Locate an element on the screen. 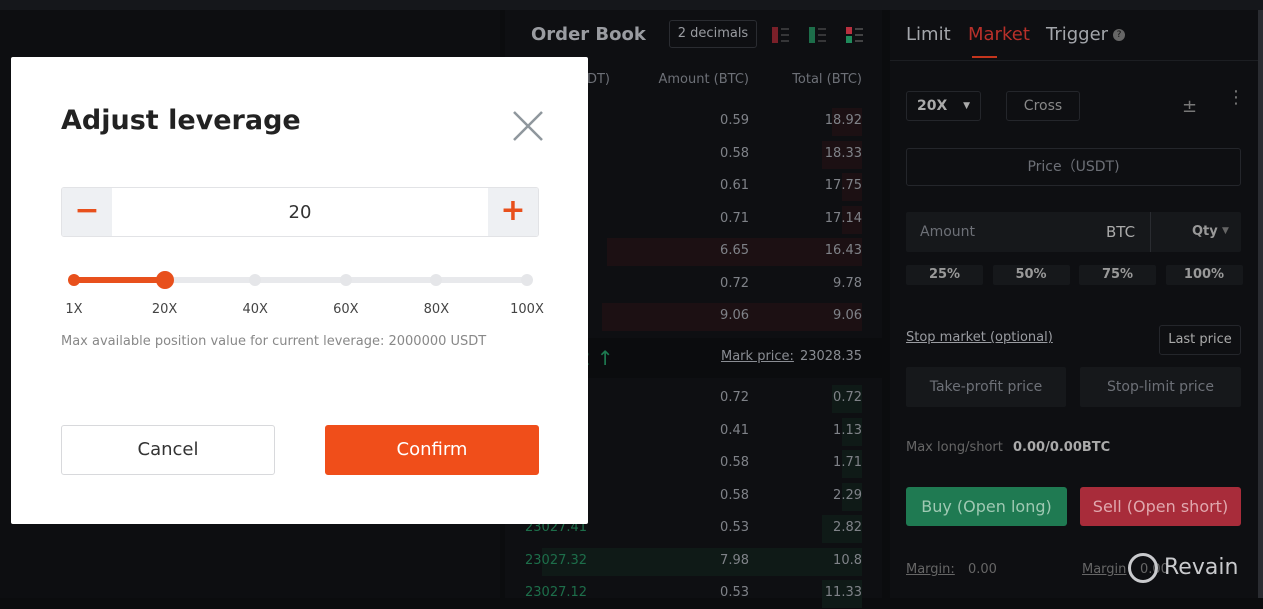  bid-amount: 0.72 is located at coordinates (734, 397).